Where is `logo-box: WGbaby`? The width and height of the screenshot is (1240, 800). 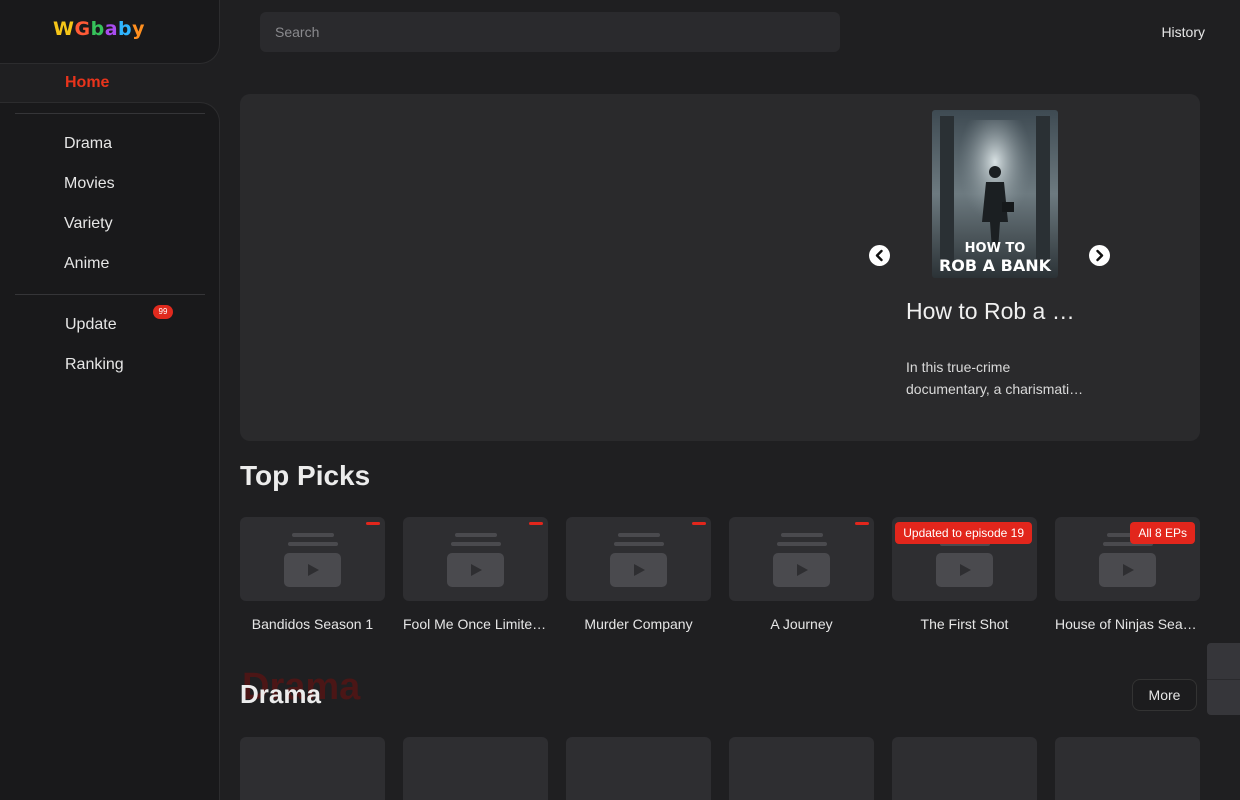
logo-box: WGbaby is located at coordinates (110, 32).